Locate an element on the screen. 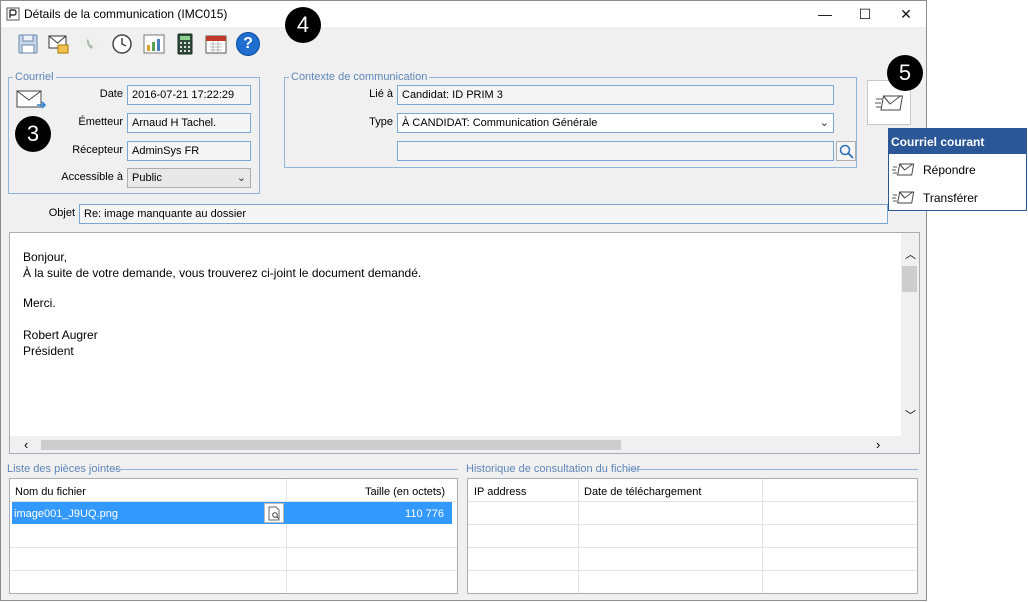  history-group-title: Historique de consultation du fichier is located at coordinates (553, 469).